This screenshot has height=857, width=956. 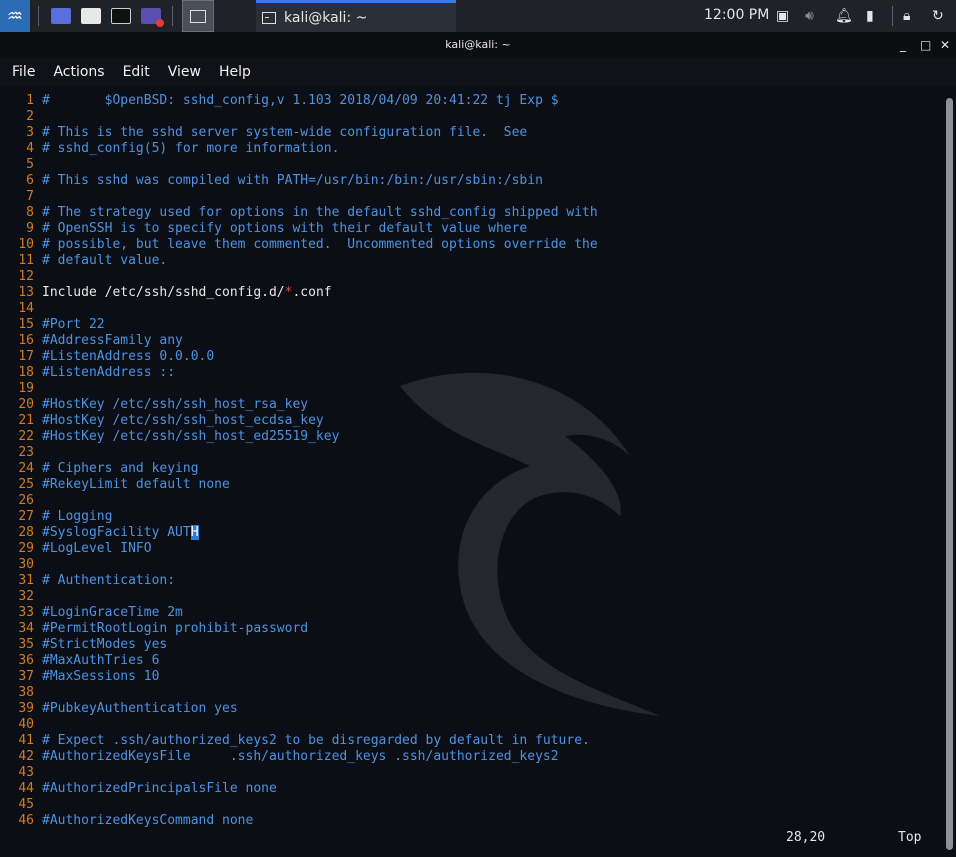 What do you see at coordinates (299, 661) in the screenshot?
I see `editor-line: 36 #MaxAuthTries 6` at bounding box center [299, 661].